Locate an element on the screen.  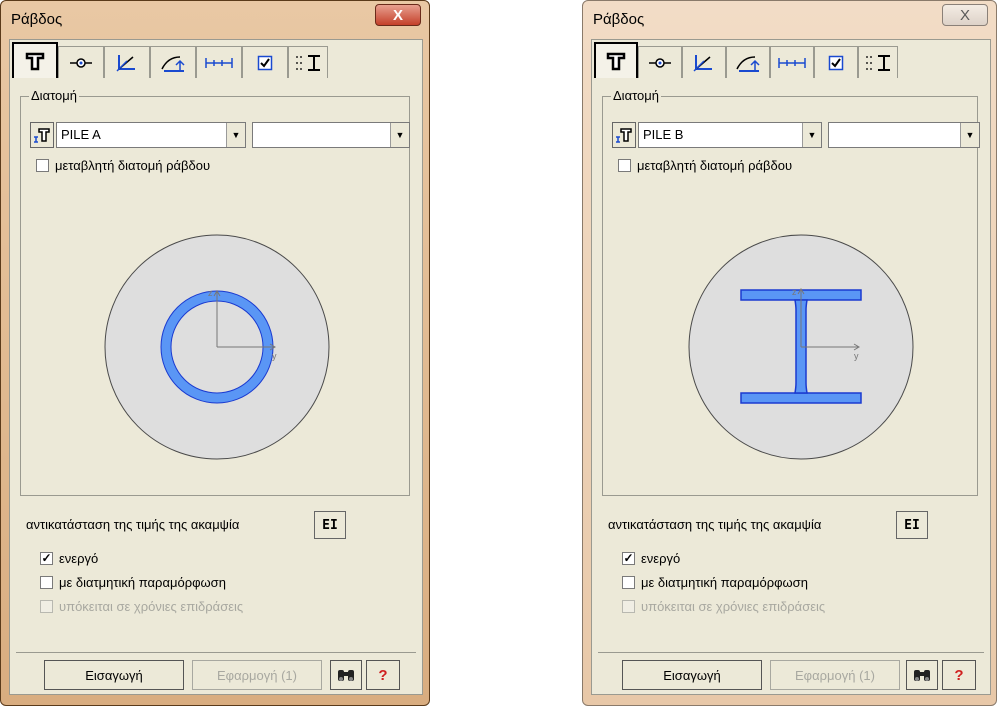
section-select: PILE B ▼ is located at coordinates (730, 135).